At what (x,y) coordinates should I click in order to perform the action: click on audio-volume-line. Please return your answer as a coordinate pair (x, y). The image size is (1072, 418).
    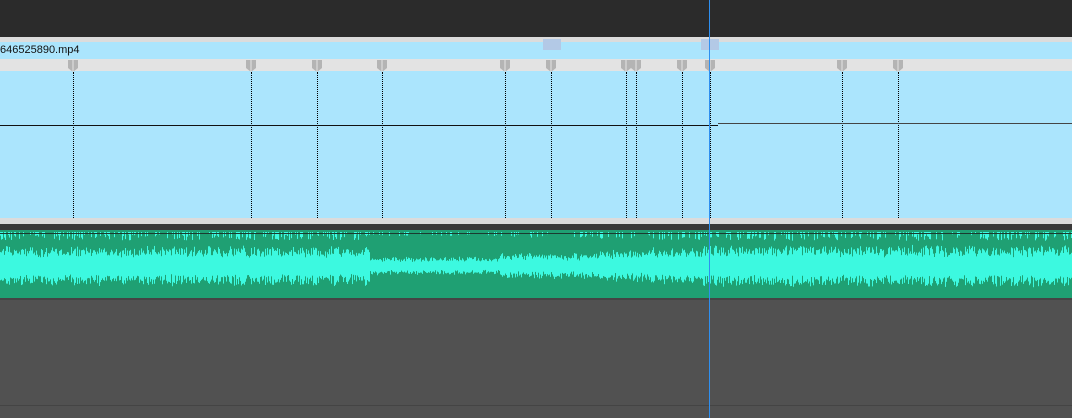
    Looking at the image, I should click on (536, 233).